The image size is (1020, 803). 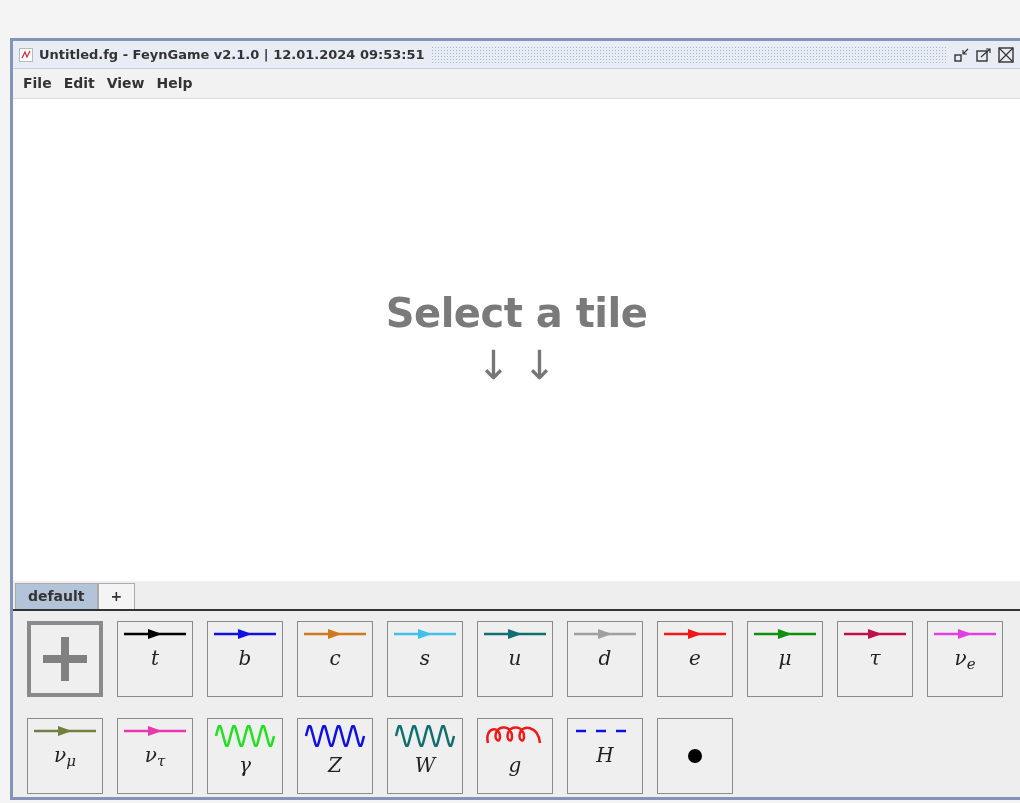 What do you see at coordinates (962, 54) in the screenshot?
I see `restore-icon` at bounding box center [962, 54].